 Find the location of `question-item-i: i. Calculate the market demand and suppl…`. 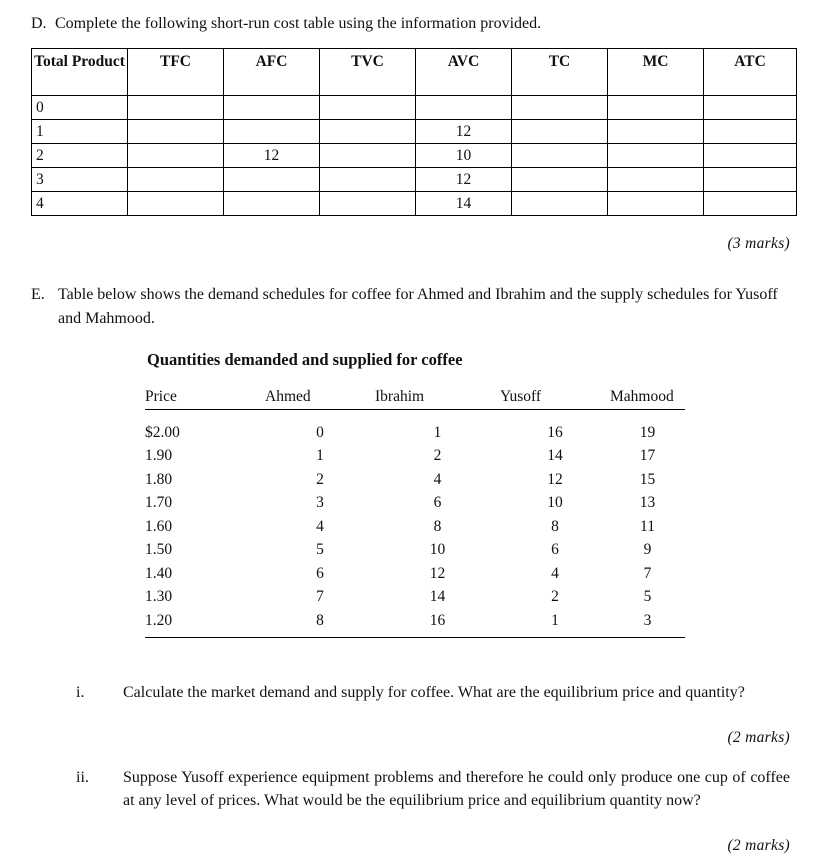

question-item-i: i. Calculate the market demand and suppl… is located at coordinates (433, 692).